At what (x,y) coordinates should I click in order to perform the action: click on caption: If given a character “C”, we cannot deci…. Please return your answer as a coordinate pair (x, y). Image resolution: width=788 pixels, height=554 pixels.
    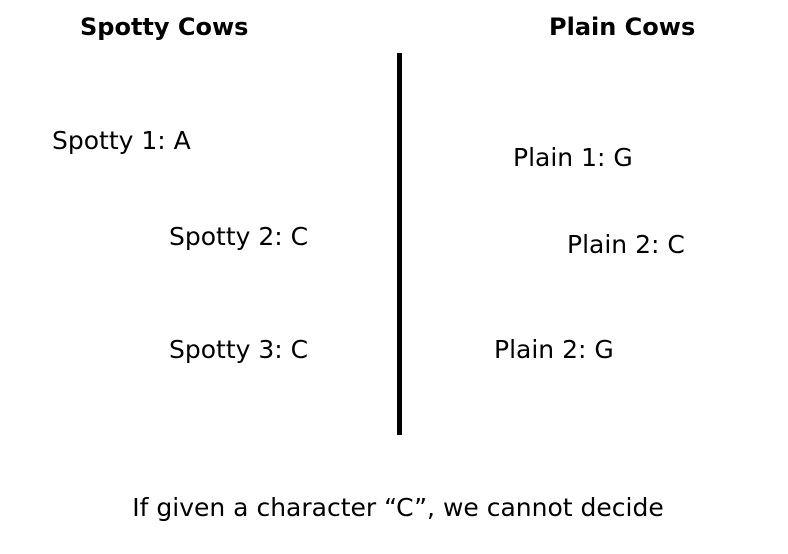
    Looking at the image, I should click on (398, 507).